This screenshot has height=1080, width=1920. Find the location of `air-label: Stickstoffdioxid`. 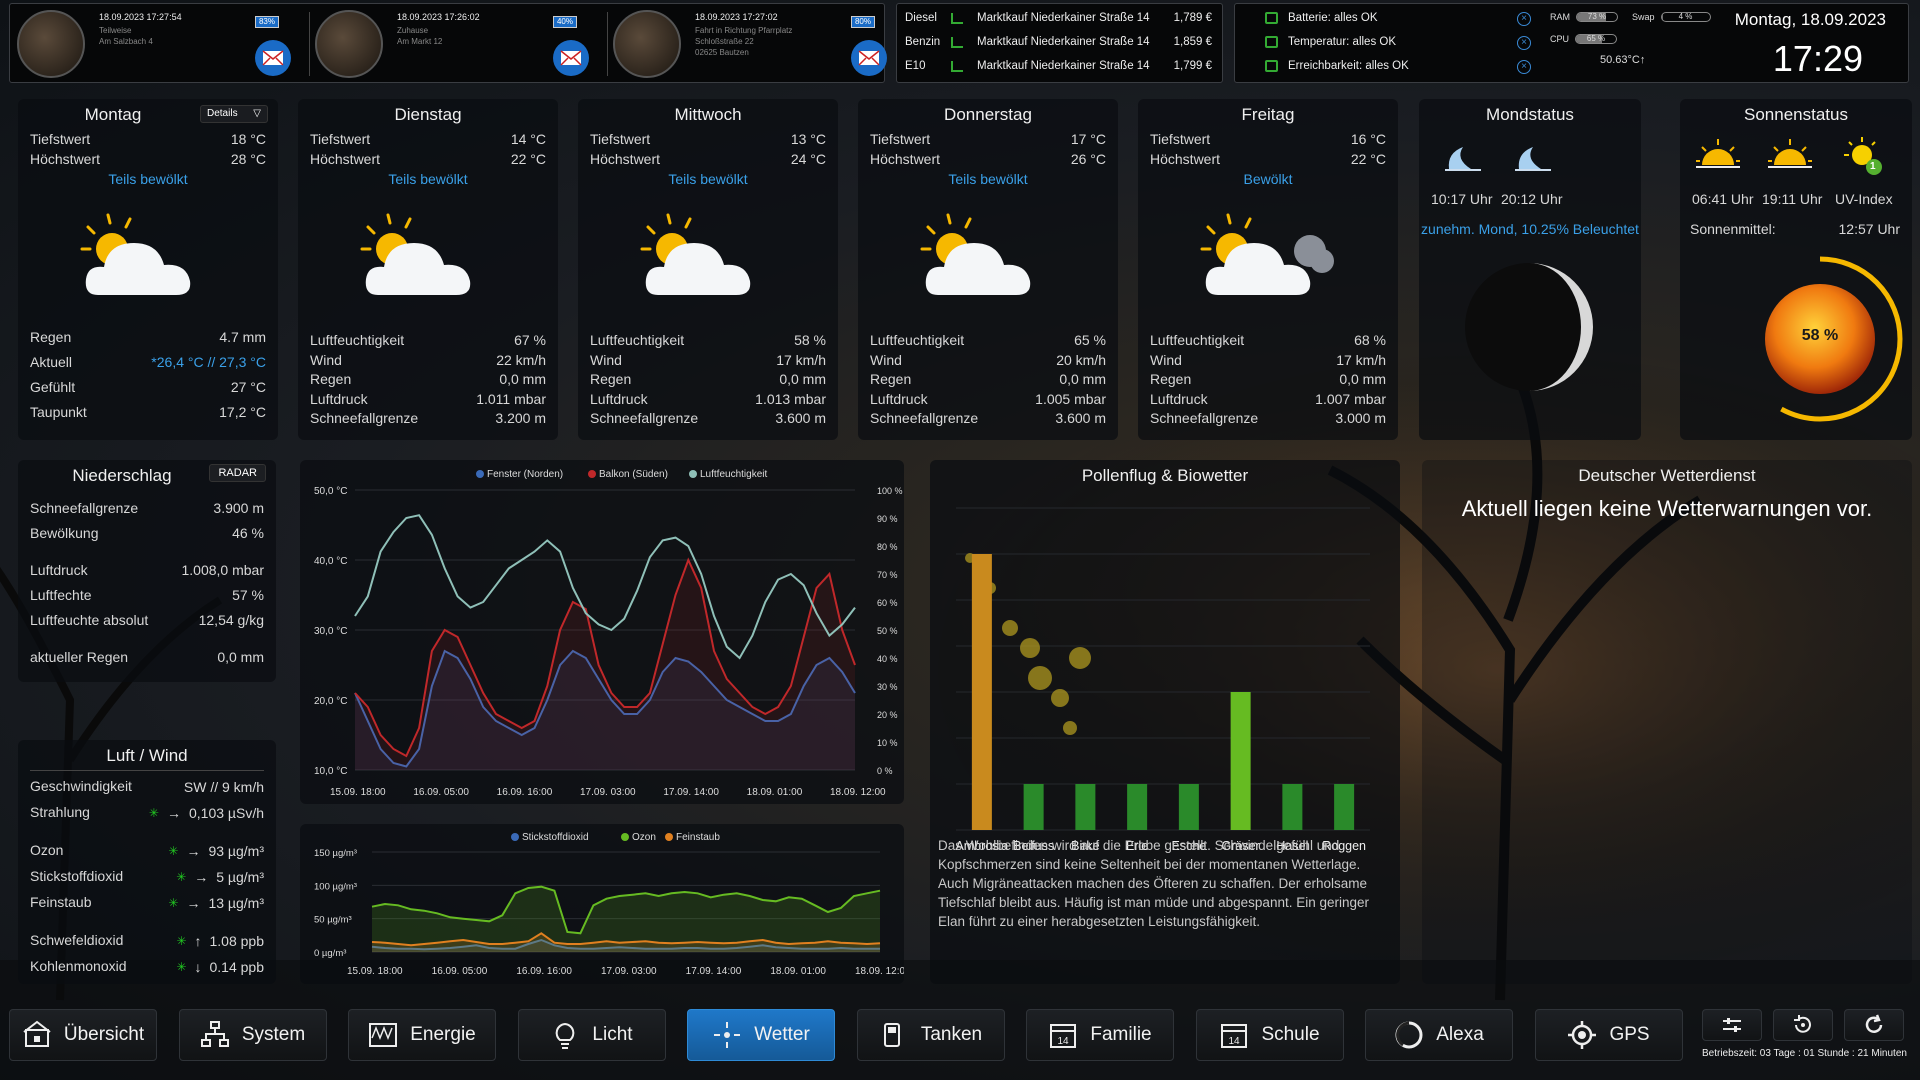

air-label: Stickstoffdioxid is located at coordinates (77, 876).